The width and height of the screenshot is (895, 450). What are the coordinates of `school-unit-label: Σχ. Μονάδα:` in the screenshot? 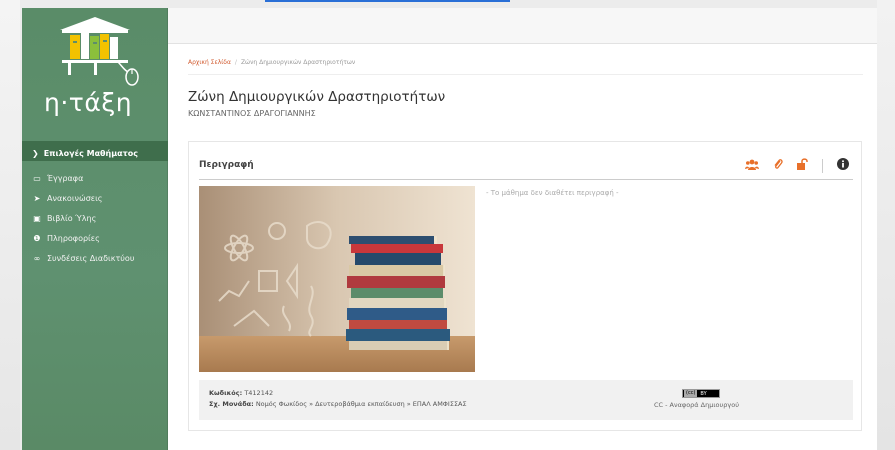 It's located at (231, 404).